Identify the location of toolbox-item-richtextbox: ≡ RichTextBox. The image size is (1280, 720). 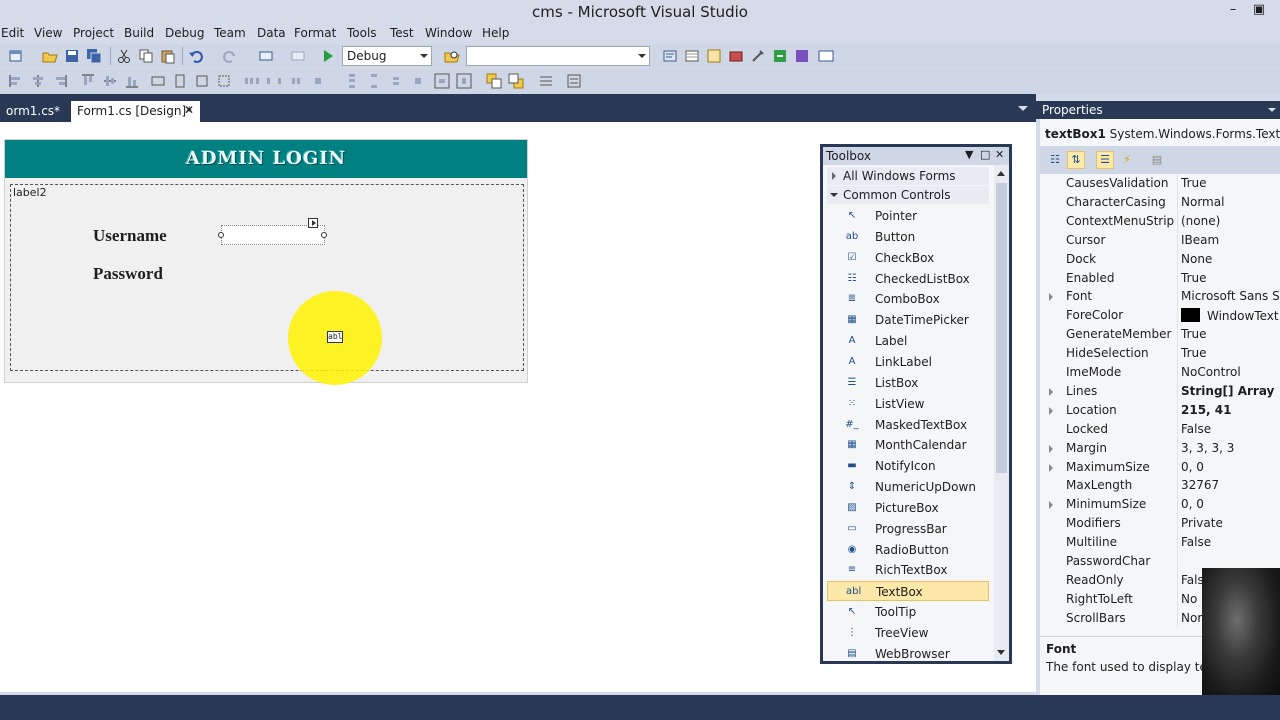
(908, 570).